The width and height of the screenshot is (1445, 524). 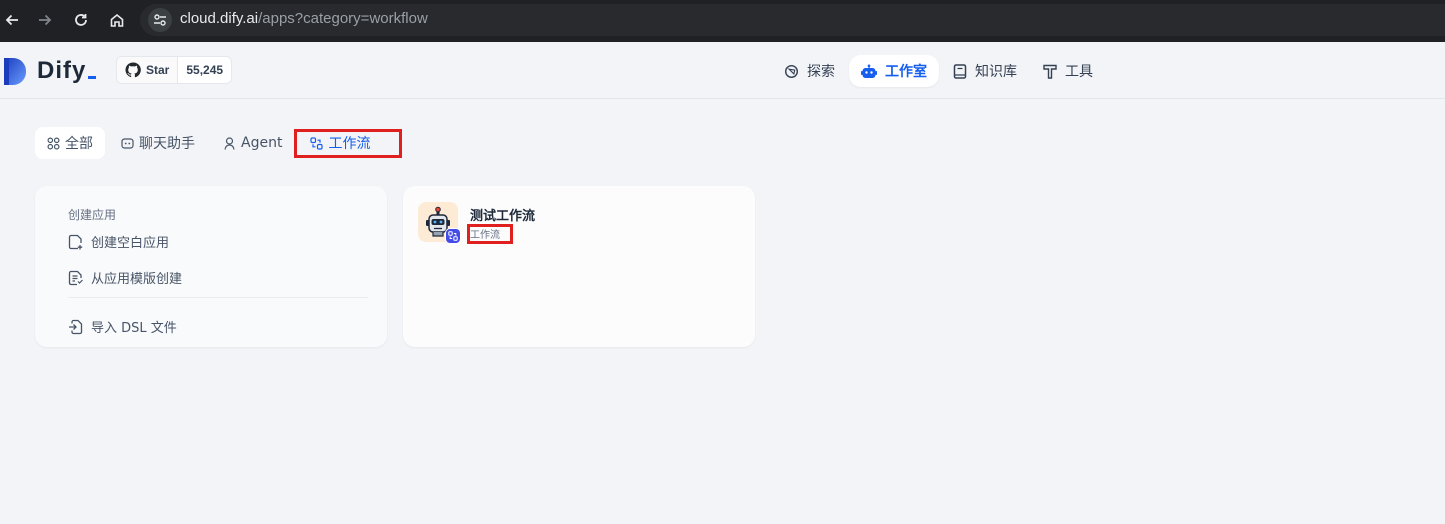 I want to click on app-header: Dify Star 55,245 探索 工作室 知识库 工具, so click(x=722, y=70).